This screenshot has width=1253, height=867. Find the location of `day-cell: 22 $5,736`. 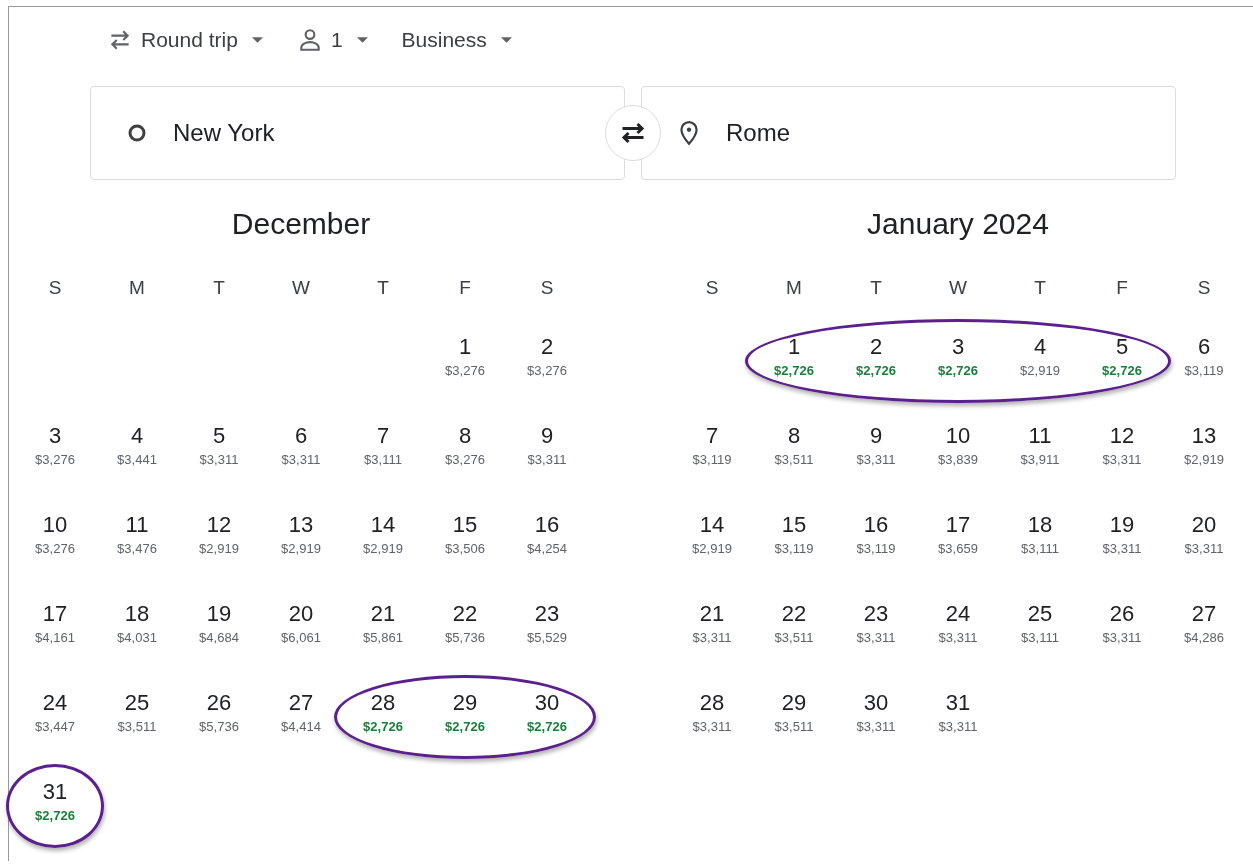

day-cell: 22 $5,736 is located at coordinates (465, 614).